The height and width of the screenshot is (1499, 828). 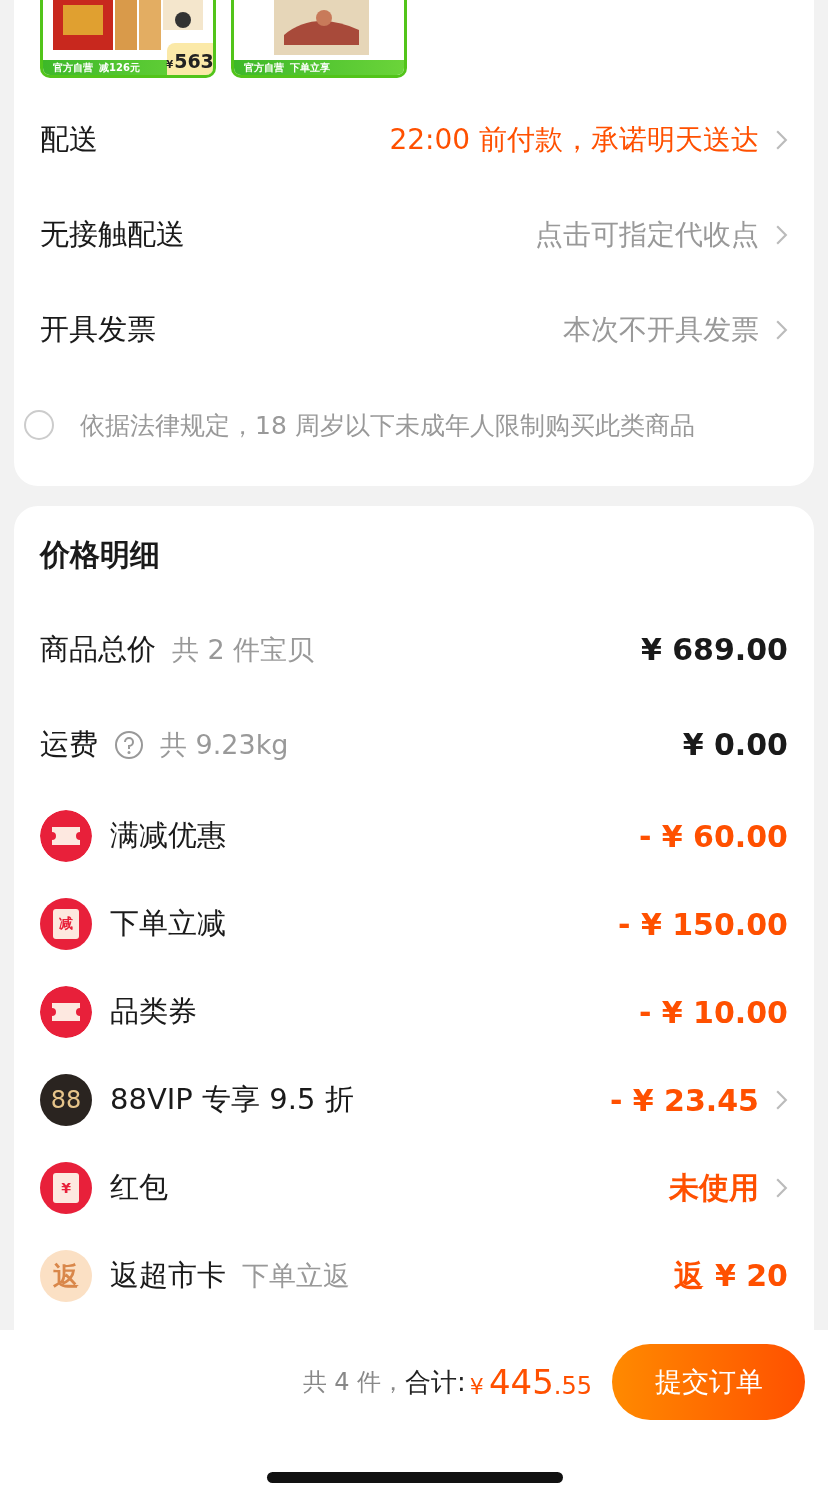 I want to click on price-label: 下单立减, so click(x=168, y=923).